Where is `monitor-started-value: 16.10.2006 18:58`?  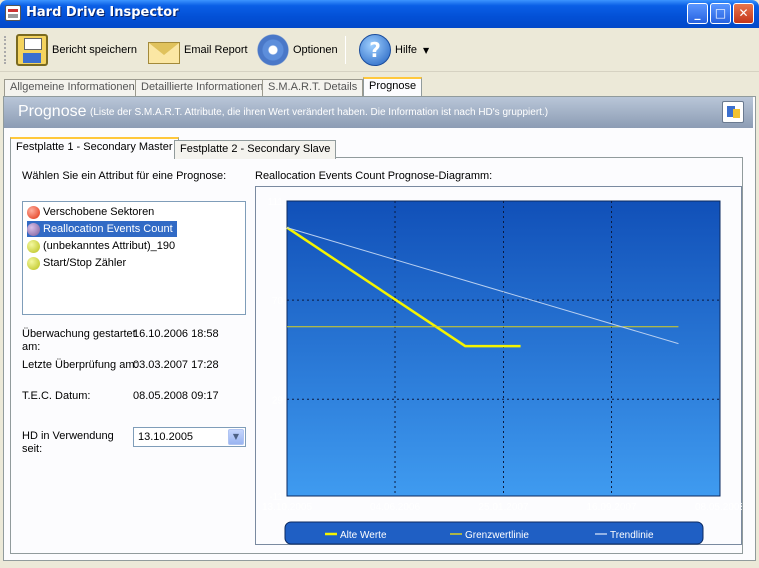 monitor-started-value: 16.10.2006 18:58 is located at coordinates (176, 334).